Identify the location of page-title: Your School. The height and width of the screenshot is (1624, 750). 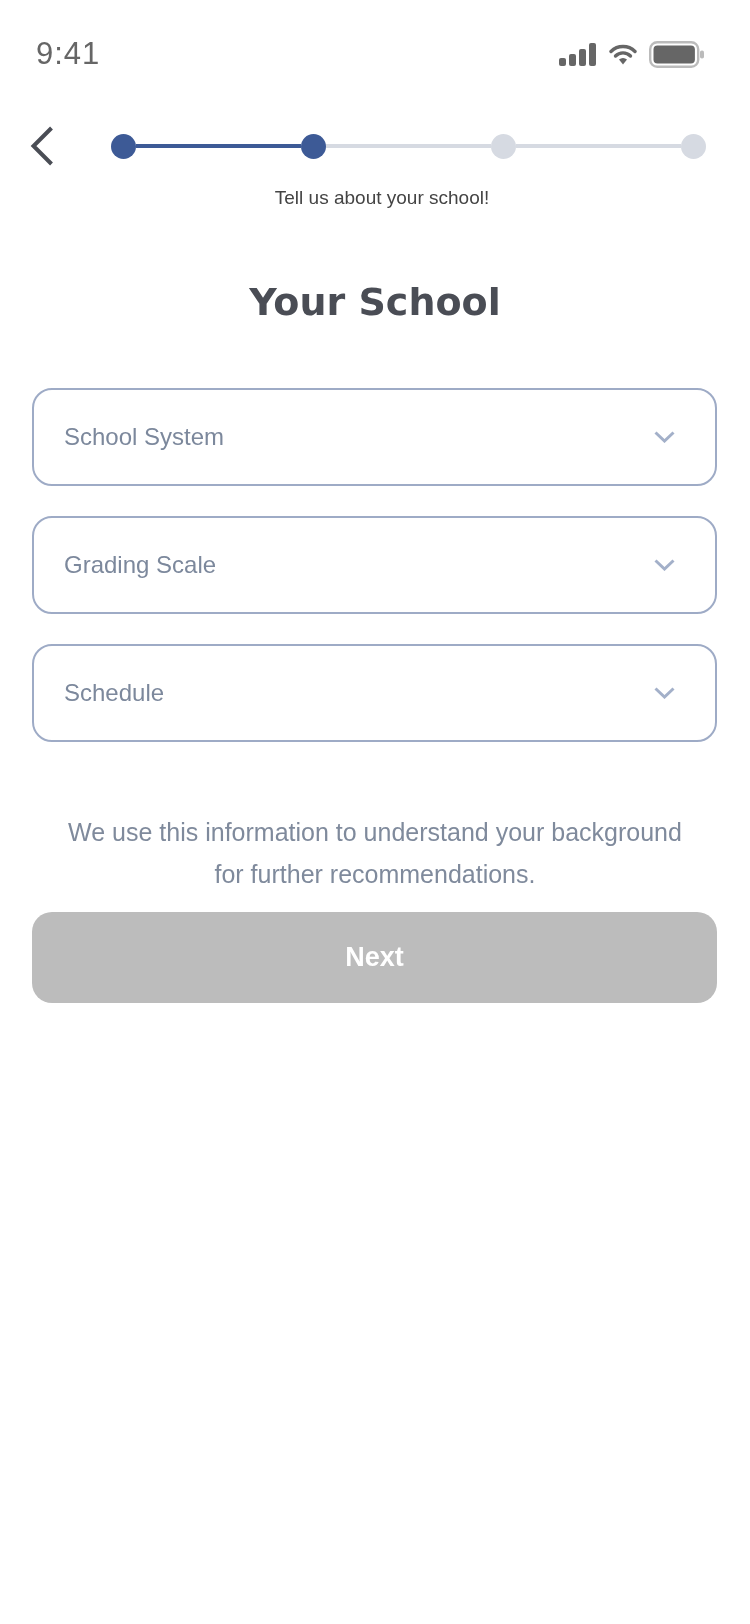
(375, 302).